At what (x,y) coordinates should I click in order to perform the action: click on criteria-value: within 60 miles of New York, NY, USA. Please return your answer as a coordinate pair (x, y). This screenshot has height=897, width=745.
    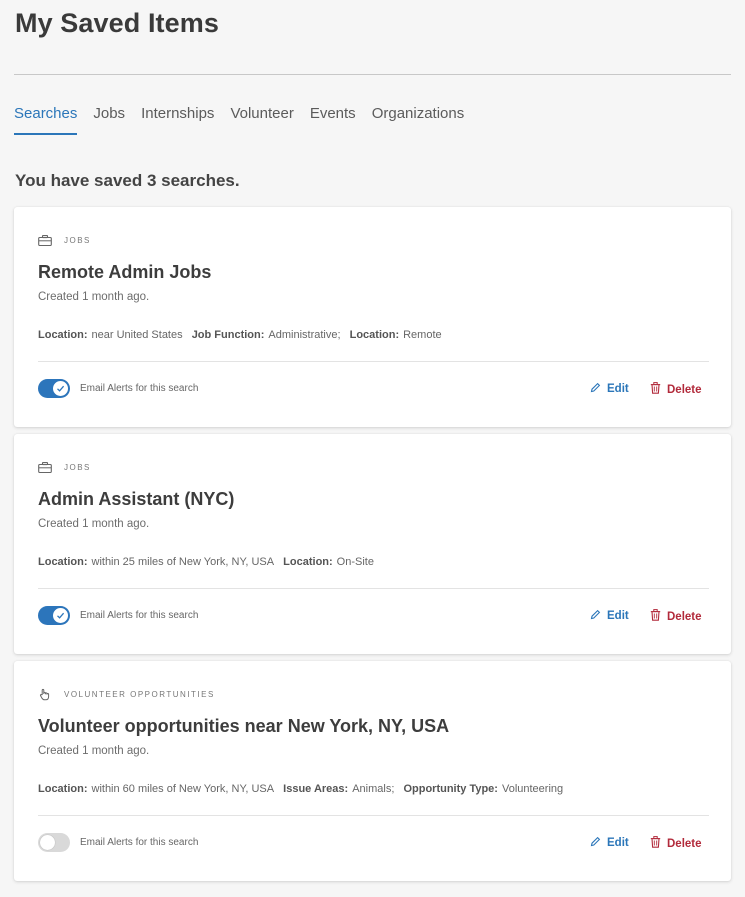
    Looking at the image, I should click on (183, 789).